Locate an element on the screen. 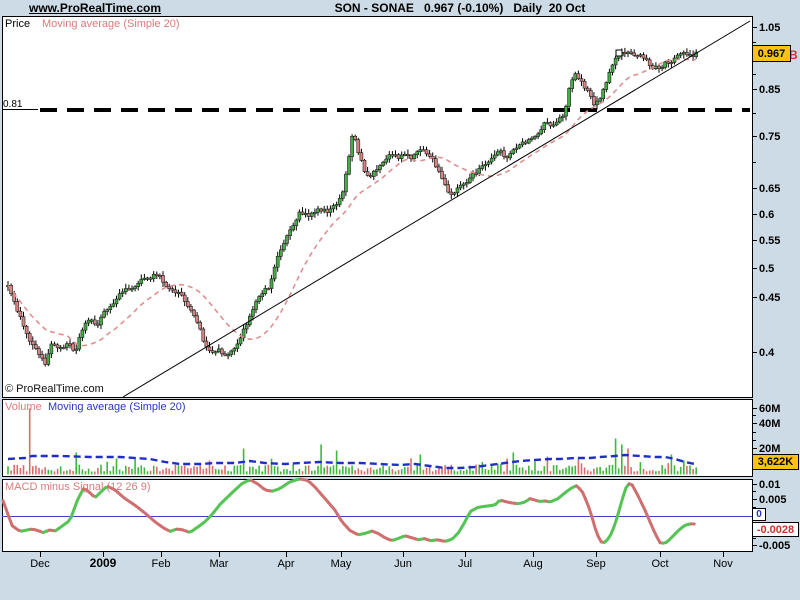  volume-axis-label: 60M is located at coordinates (769, 409).